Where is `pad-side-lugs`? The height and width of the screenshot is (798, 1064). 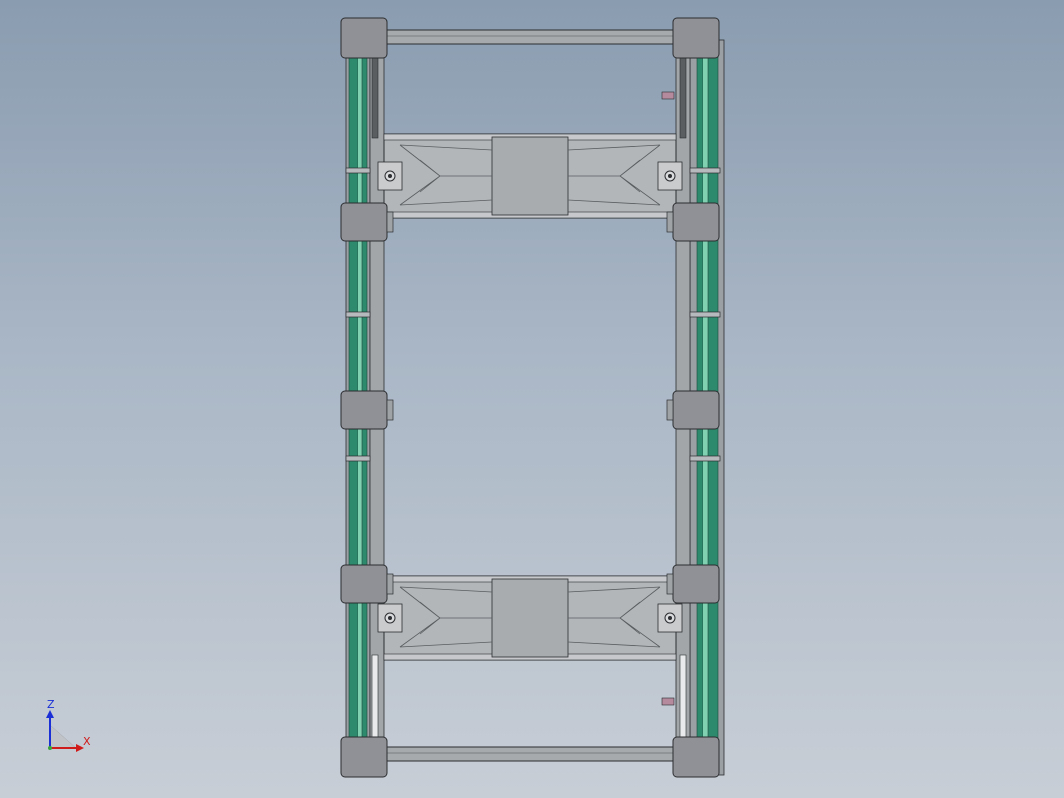
pad-side-lugs is located at coordinates (530, 403).